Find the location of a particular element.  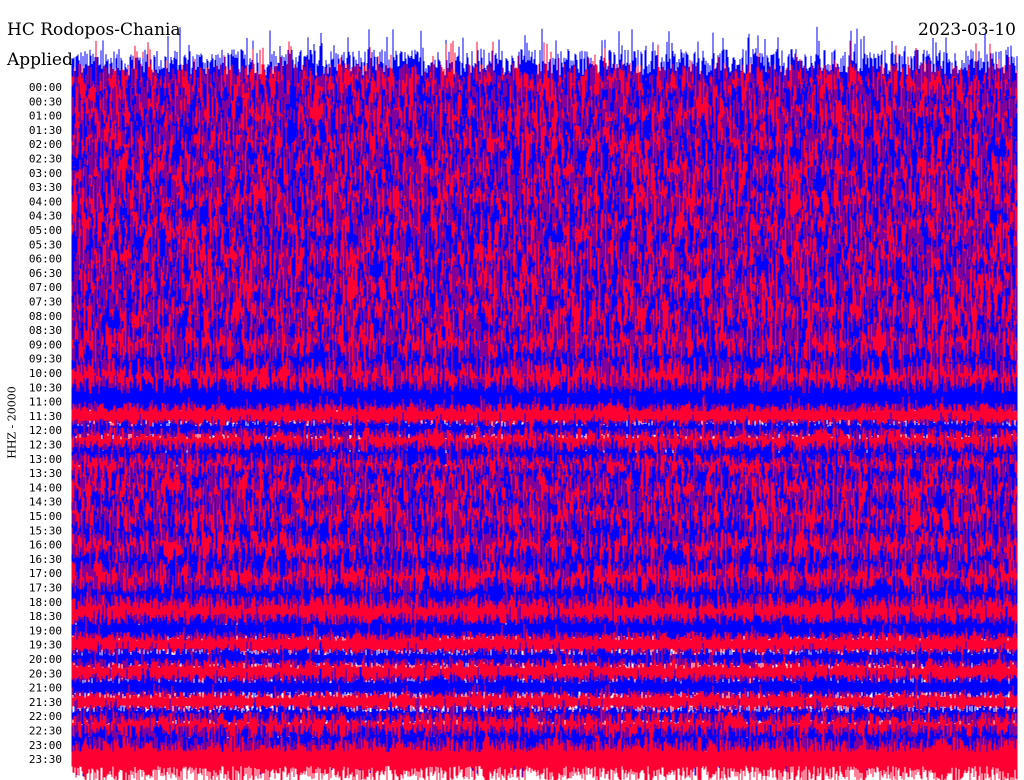

time-tick-label: 03:30 is located at coordinates (45, 187).